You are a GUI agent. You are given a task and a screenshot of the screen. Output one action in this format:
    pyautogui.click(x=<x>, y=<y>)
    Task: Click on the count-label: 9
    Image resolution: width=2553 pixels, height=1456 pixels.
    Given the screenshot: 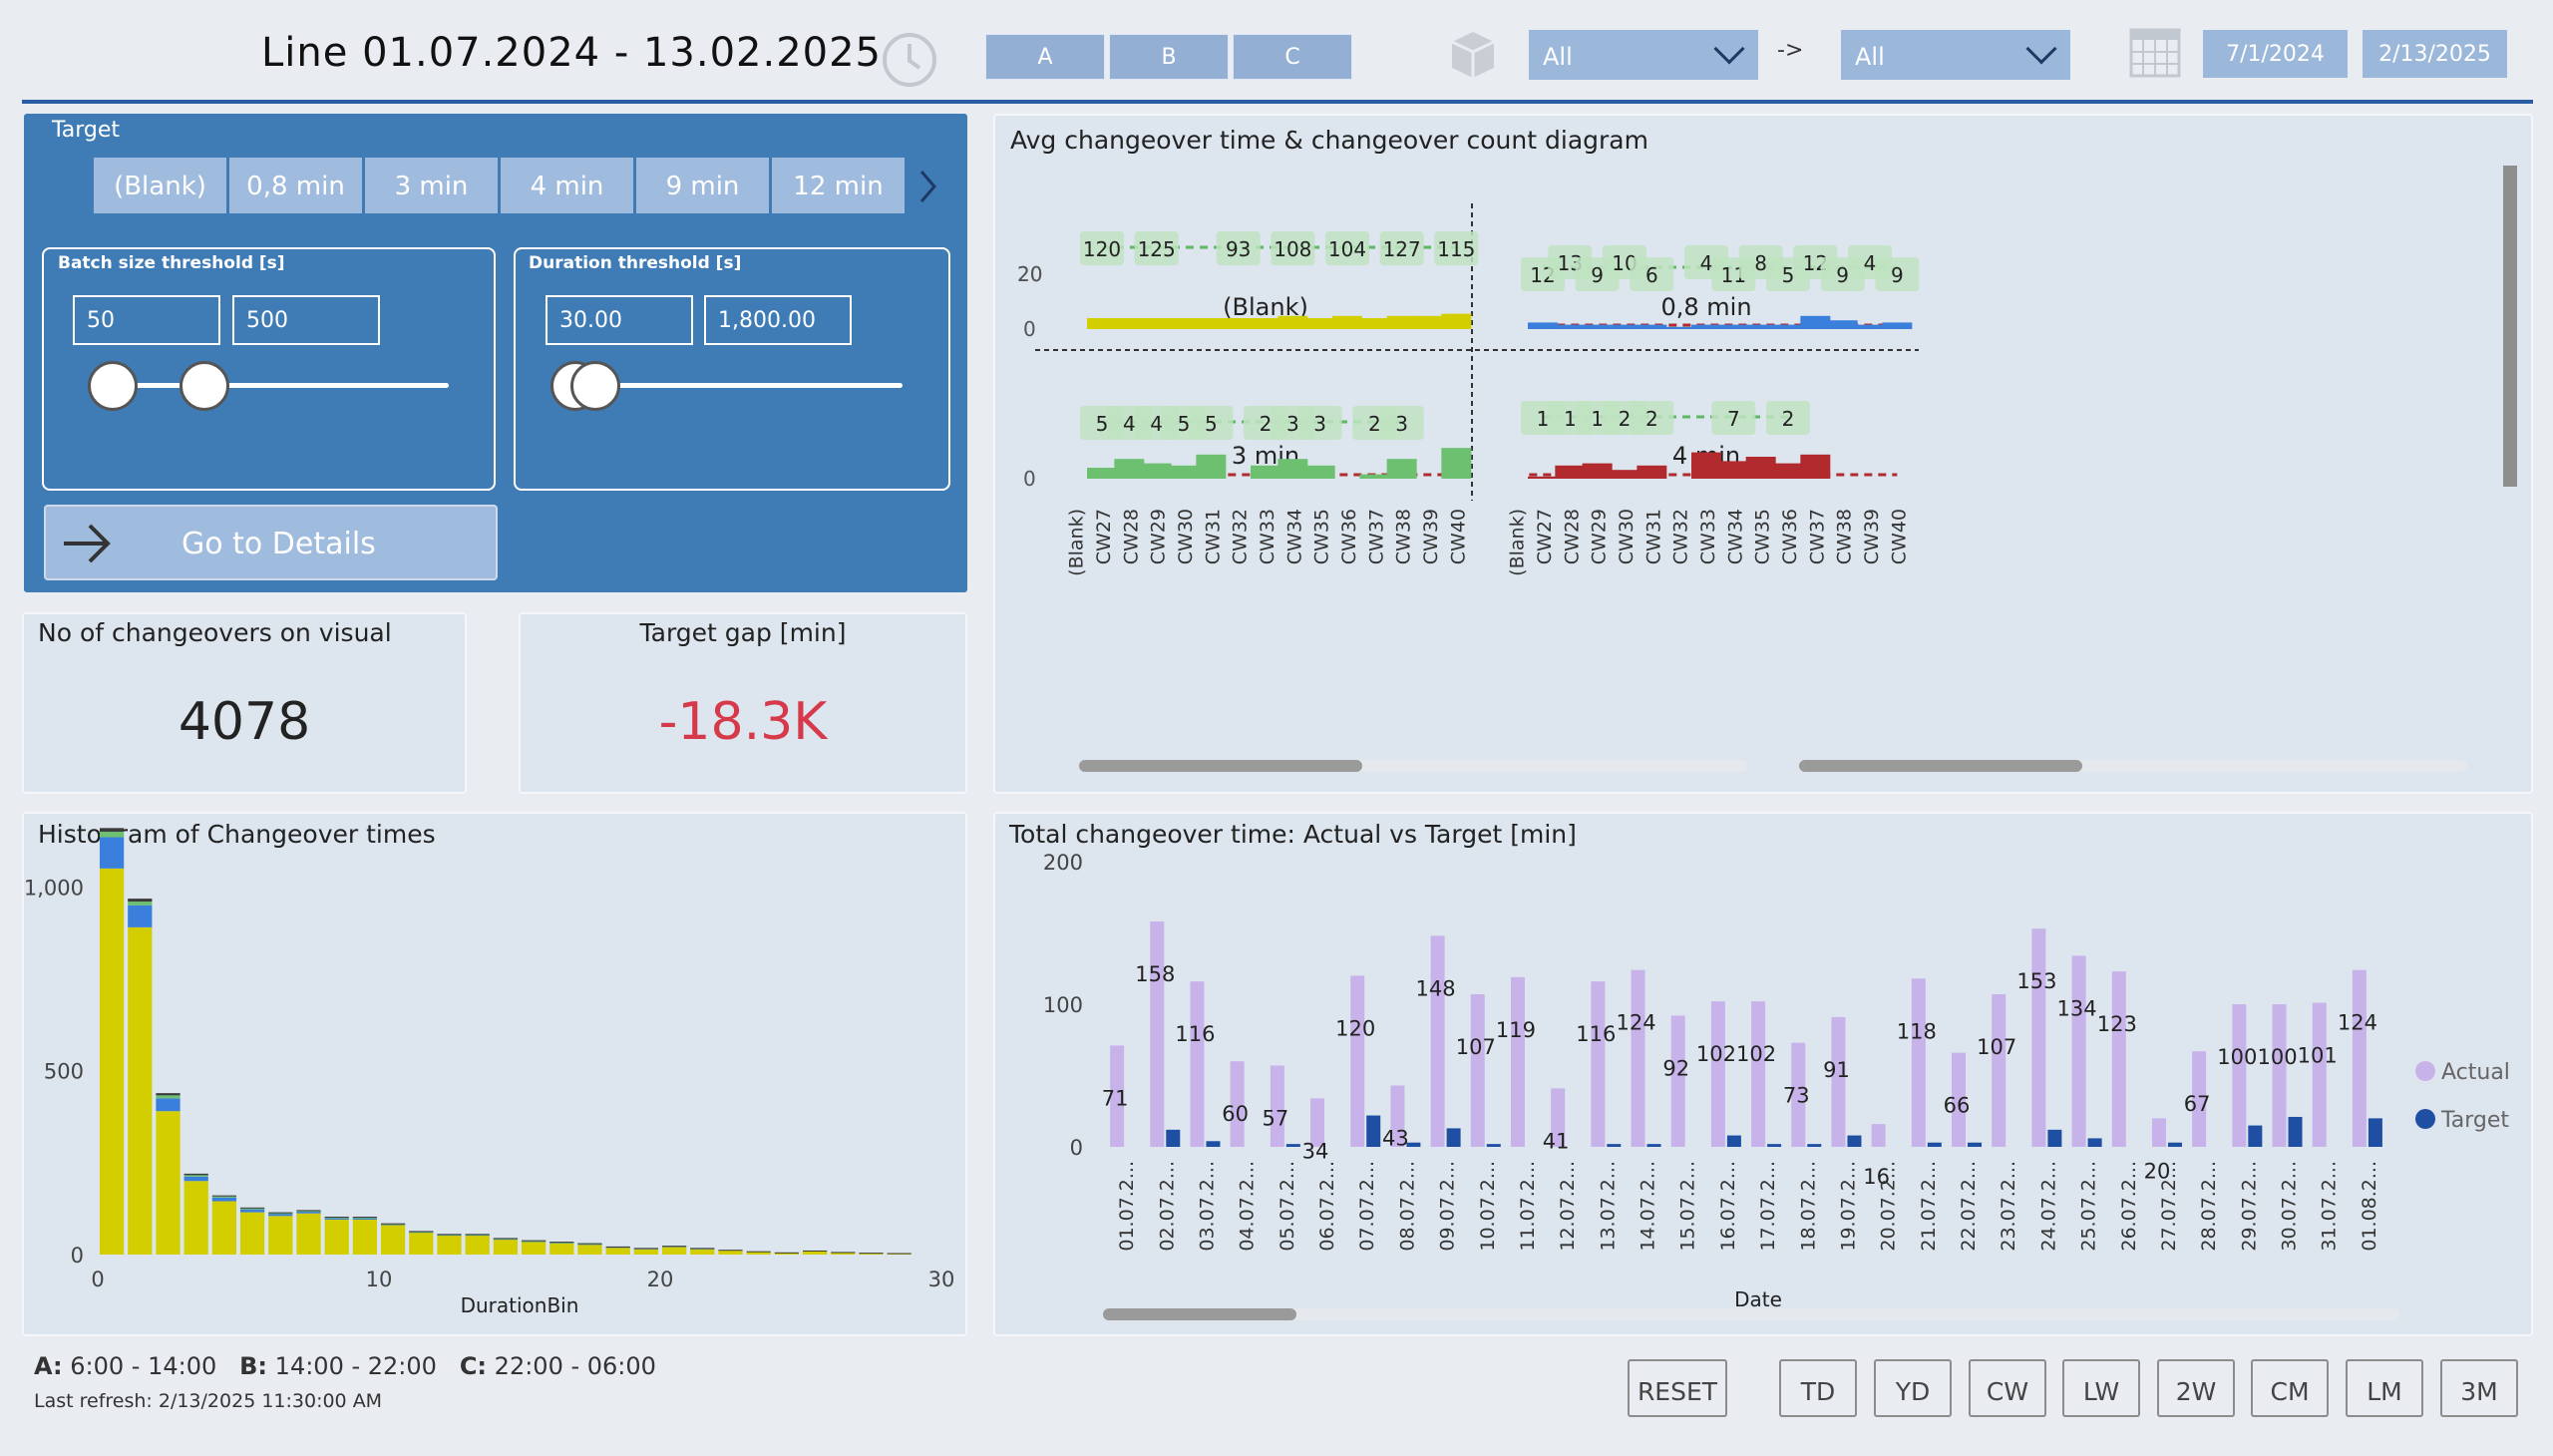 What is the action you would take?
    pyautogui.click(x=1598, y=275)
    